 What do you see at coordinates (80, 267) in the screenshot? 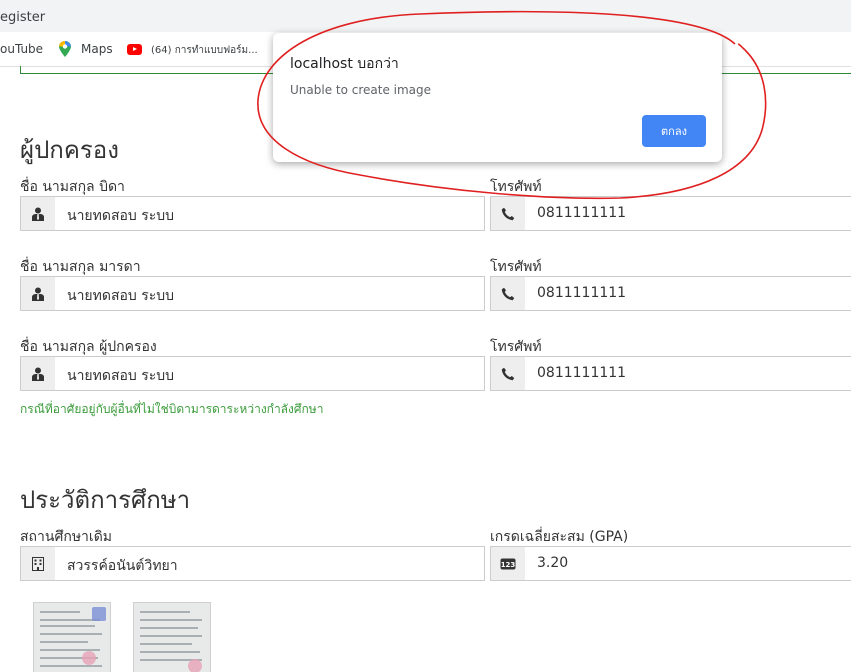
I see `mother-name-label: ชื่อ นามสกุล มารดา` at bounding box center [80, 267].